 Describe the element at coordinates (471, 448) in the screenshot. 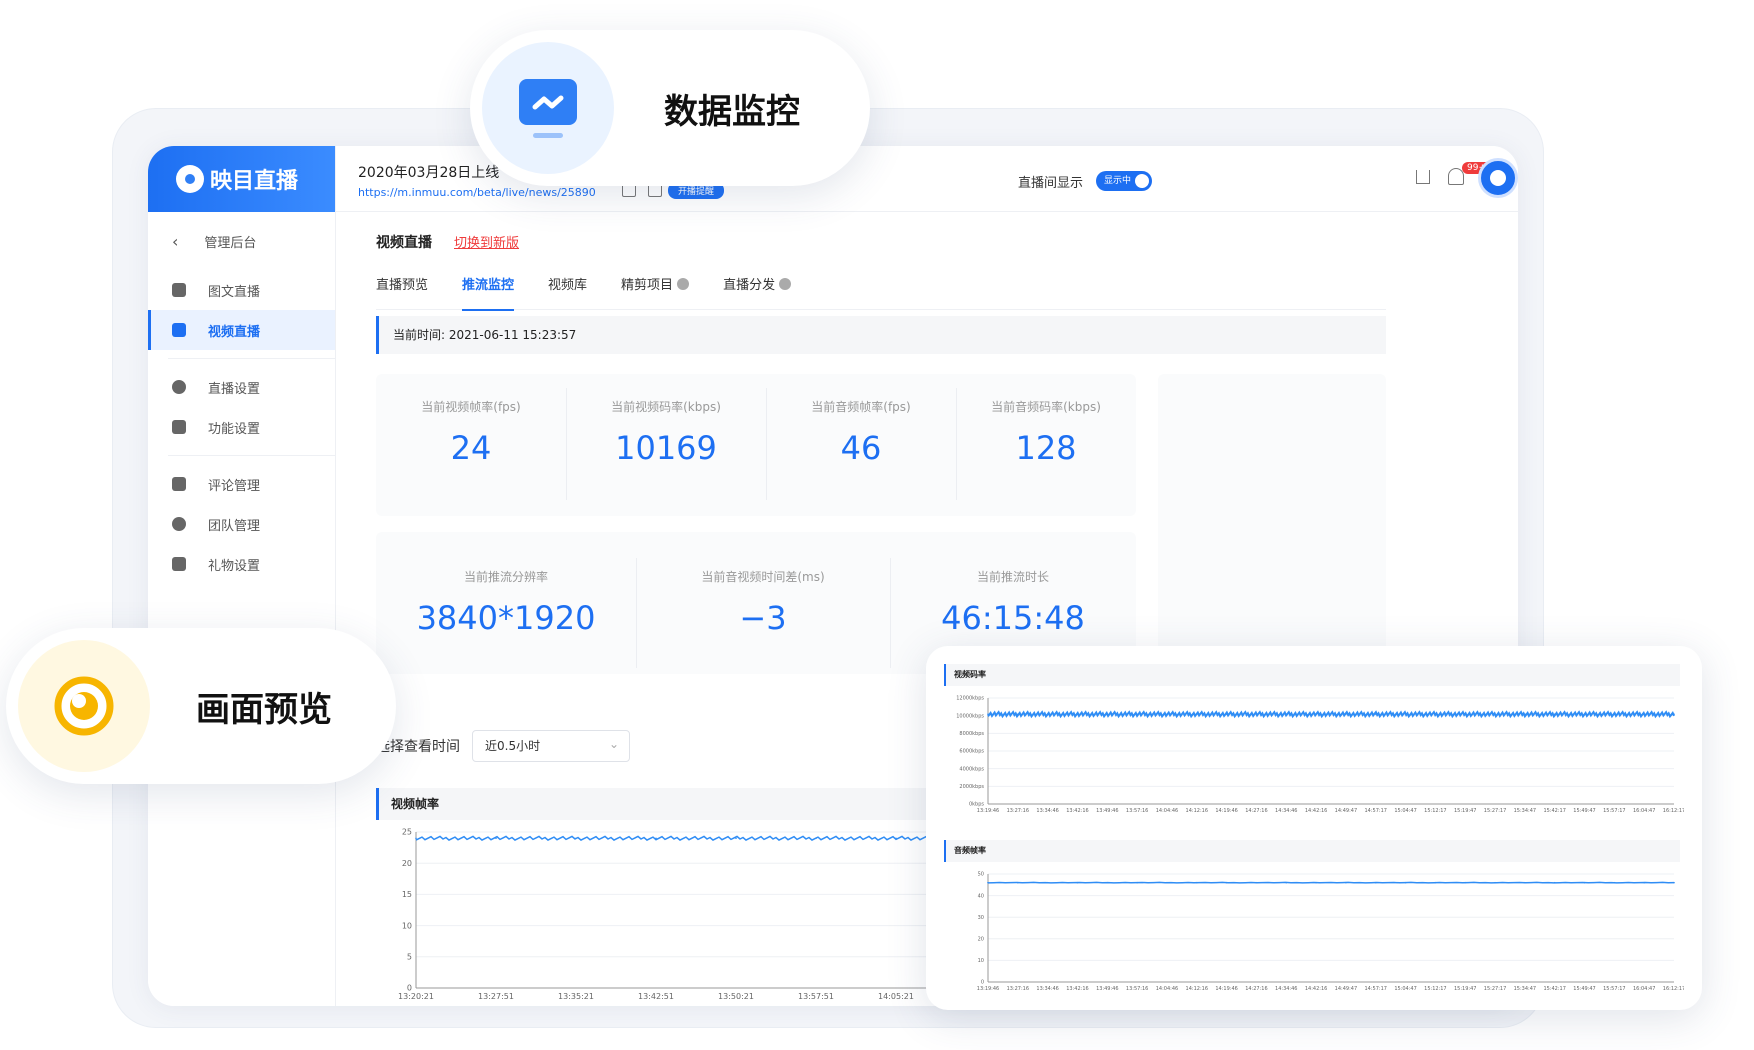

I see `metric-value: 24` at that location.